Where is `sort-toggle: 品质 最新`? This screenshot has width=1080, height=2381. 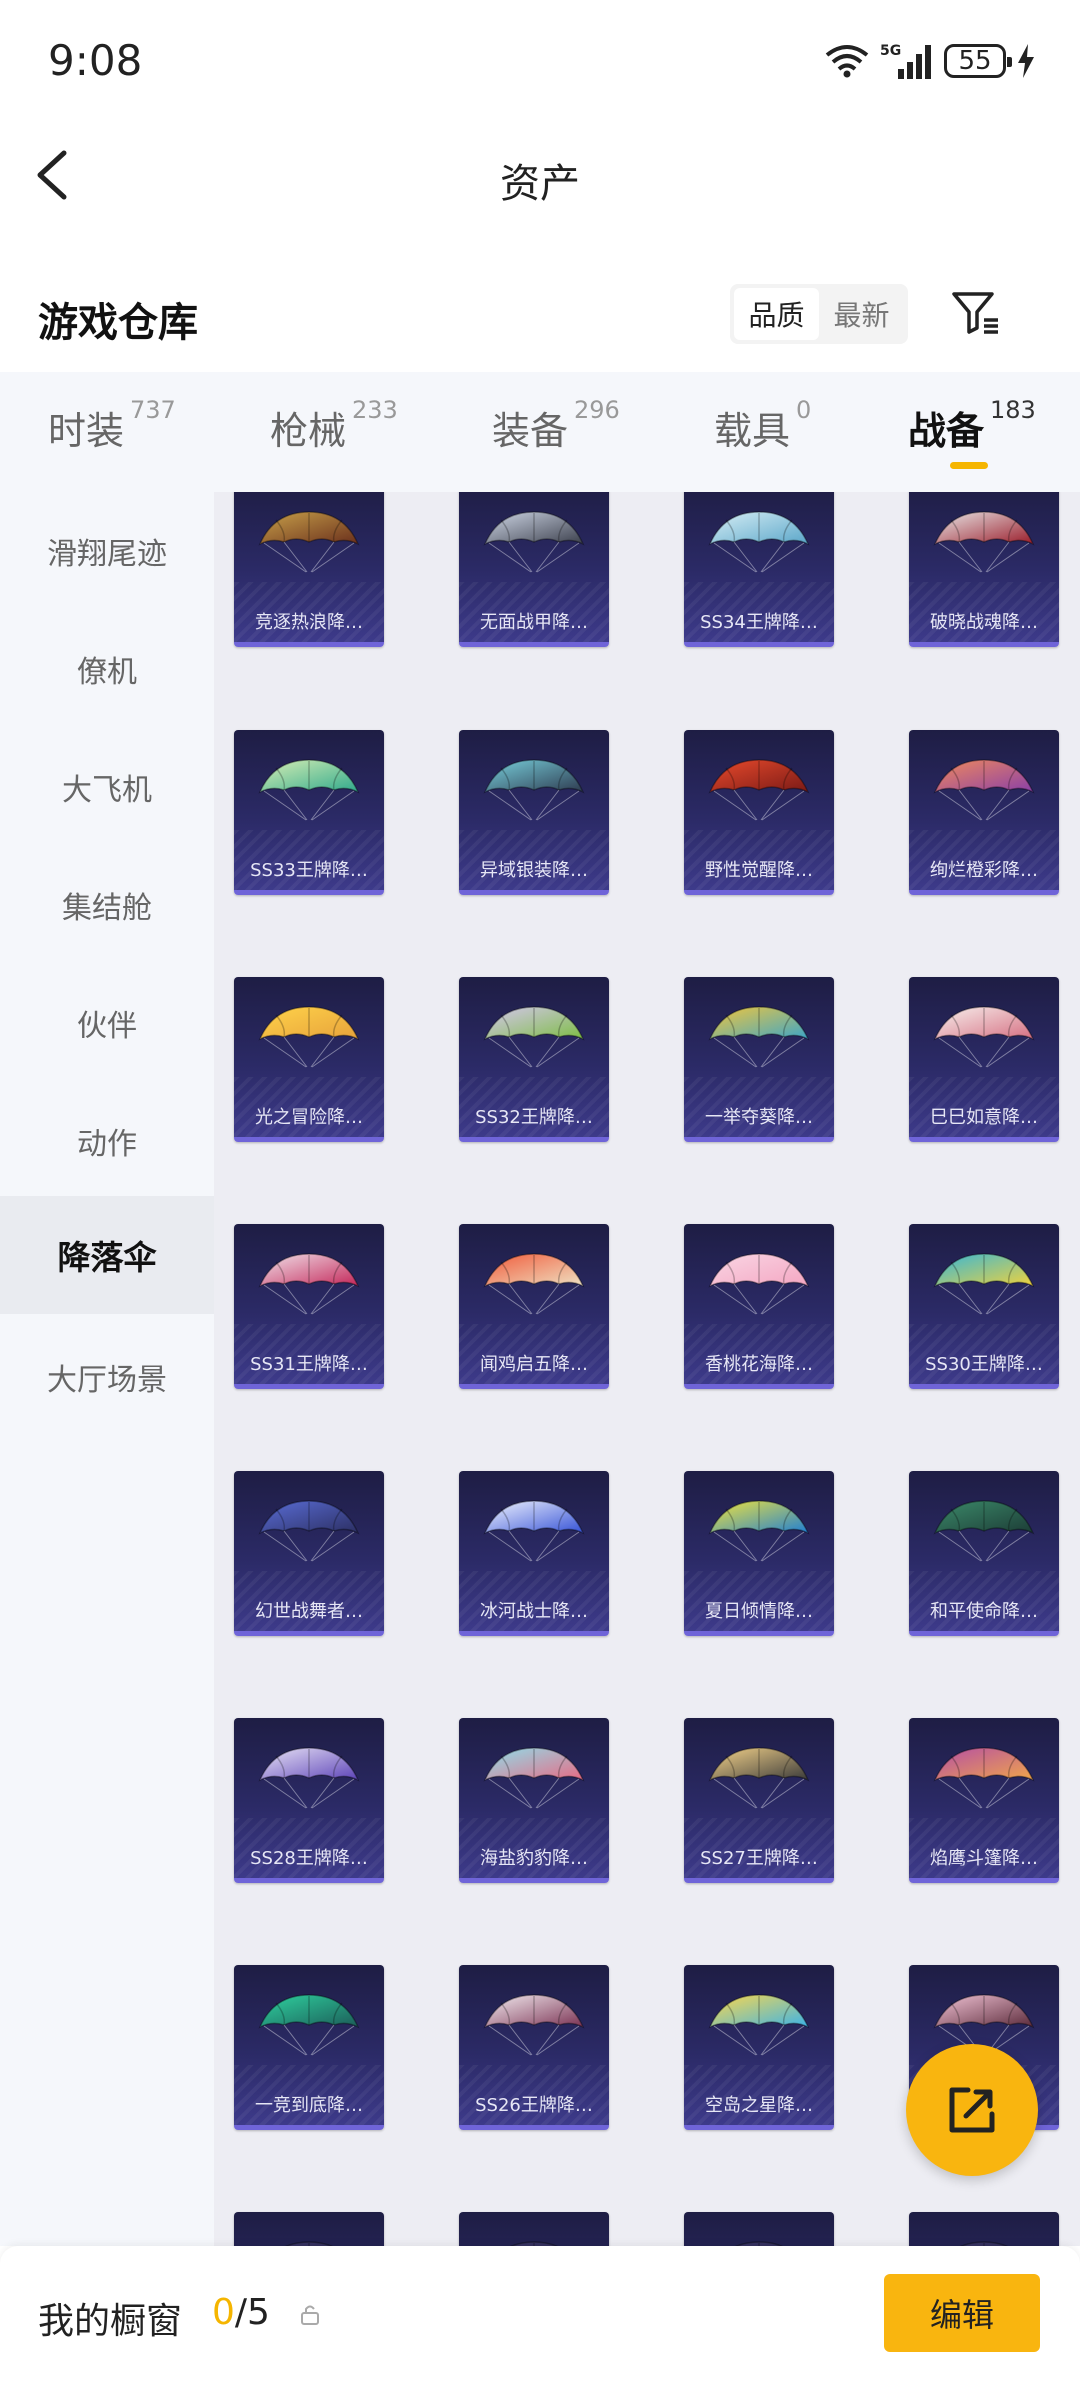
sort-toggle: 品质 最新 is located at coordinates (819, 314).